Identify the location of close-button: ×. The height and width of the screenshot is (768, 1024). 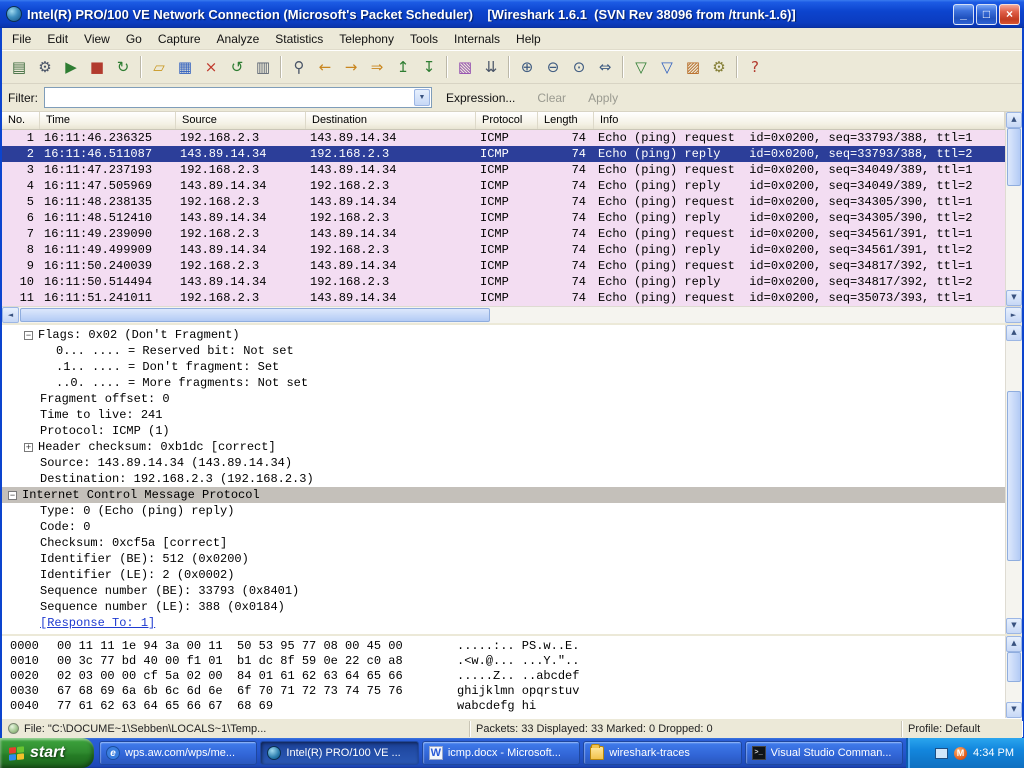
(1009, 14).